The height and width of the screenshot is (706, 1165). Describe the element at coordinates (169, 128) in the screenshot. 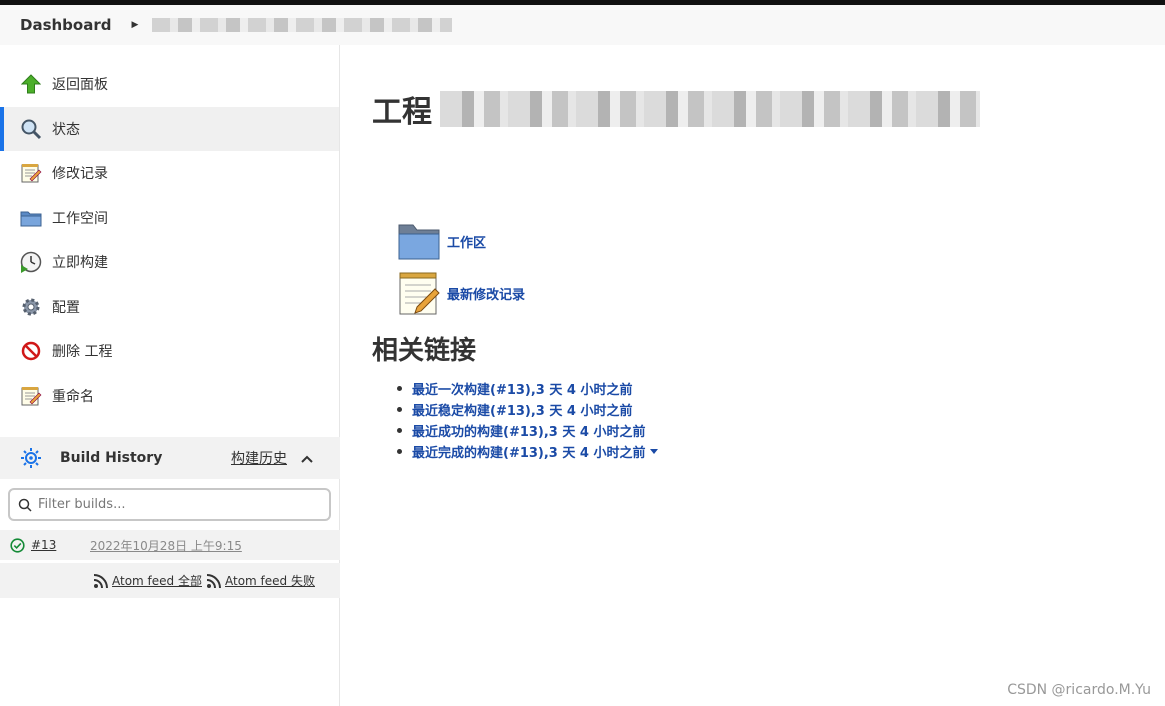

I see `task-status: 状态` at that location.